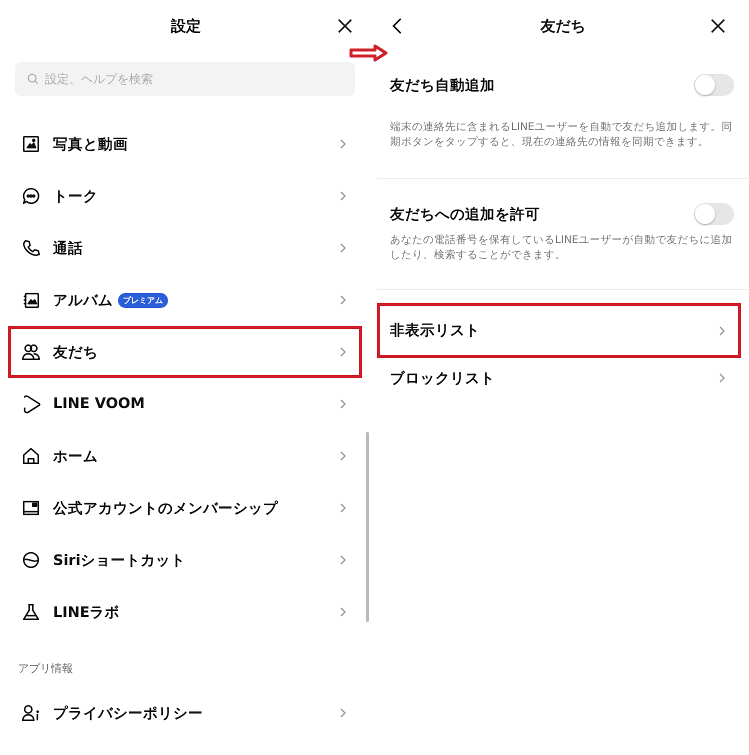  What do you see at coordinates (75, 353) in the screenshot?
I see `item-label: 友だち` at bounding box center [75, 353].